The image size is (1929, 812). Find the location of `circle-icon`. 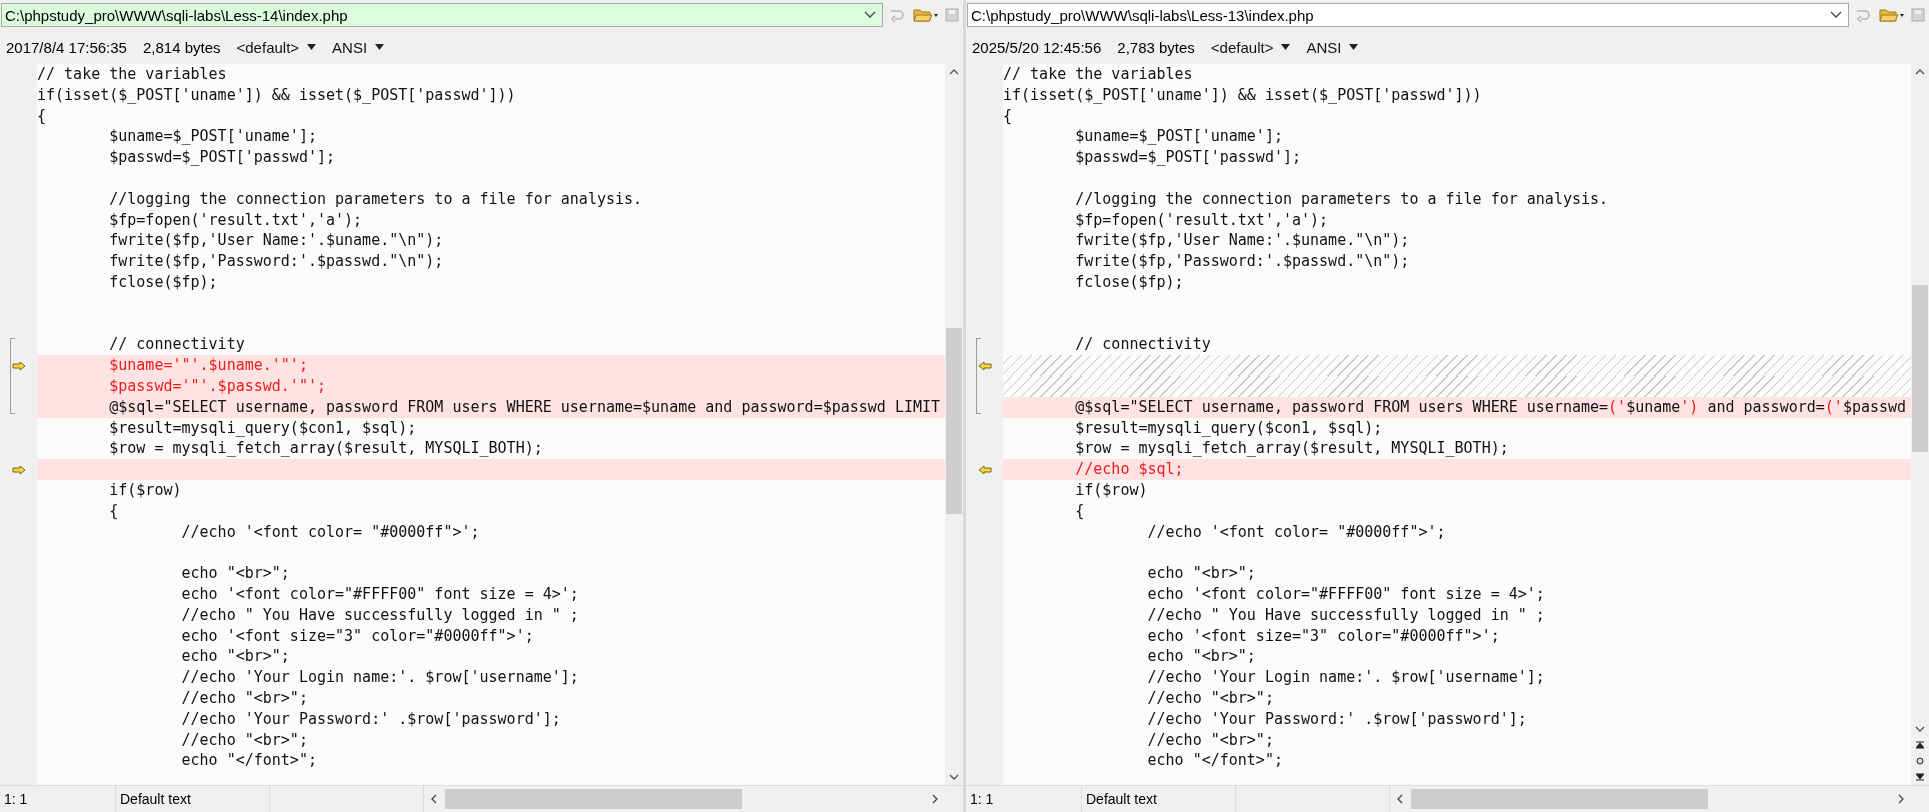

circle-icon is located at coordinates (1920, 761).